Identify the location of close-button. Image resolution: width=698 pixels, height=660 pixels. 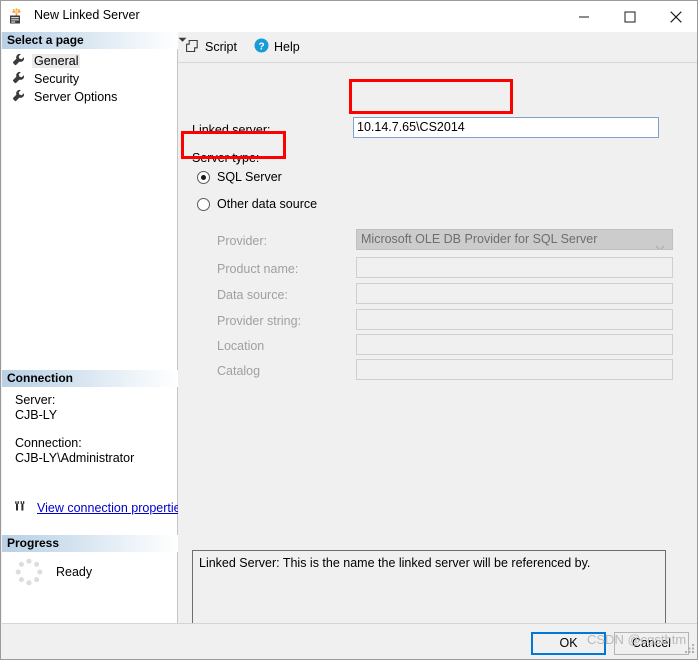
(675, 16).